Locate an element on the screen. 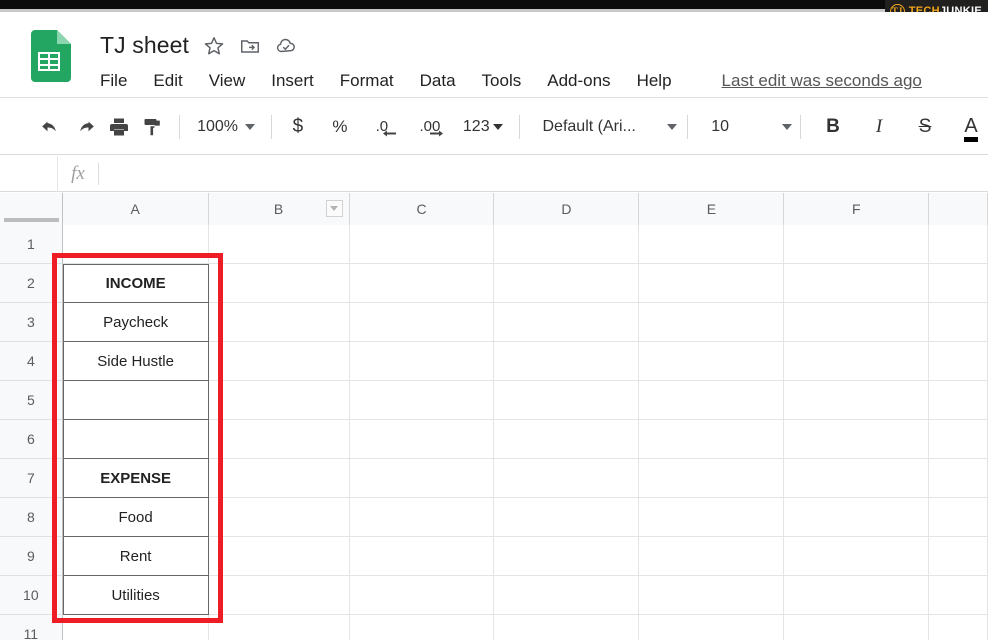 The image size is (988, 640). cell-b11 is located at coordinates (279, 627).